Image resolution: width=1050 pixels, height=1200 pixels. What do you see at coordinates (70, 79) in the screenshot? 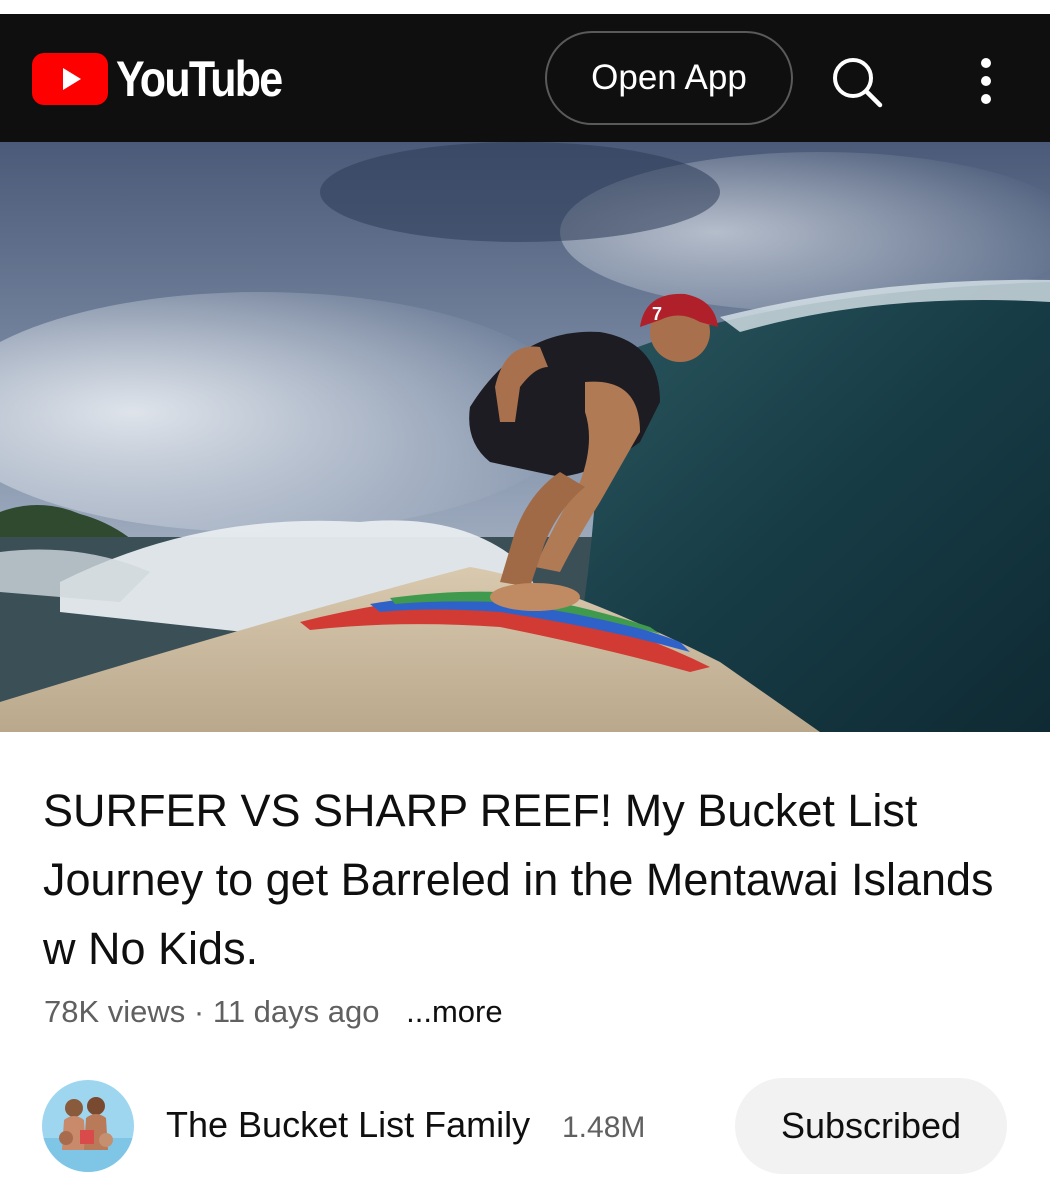
I see `play-logo-icon` at bounding box center [70, 79].